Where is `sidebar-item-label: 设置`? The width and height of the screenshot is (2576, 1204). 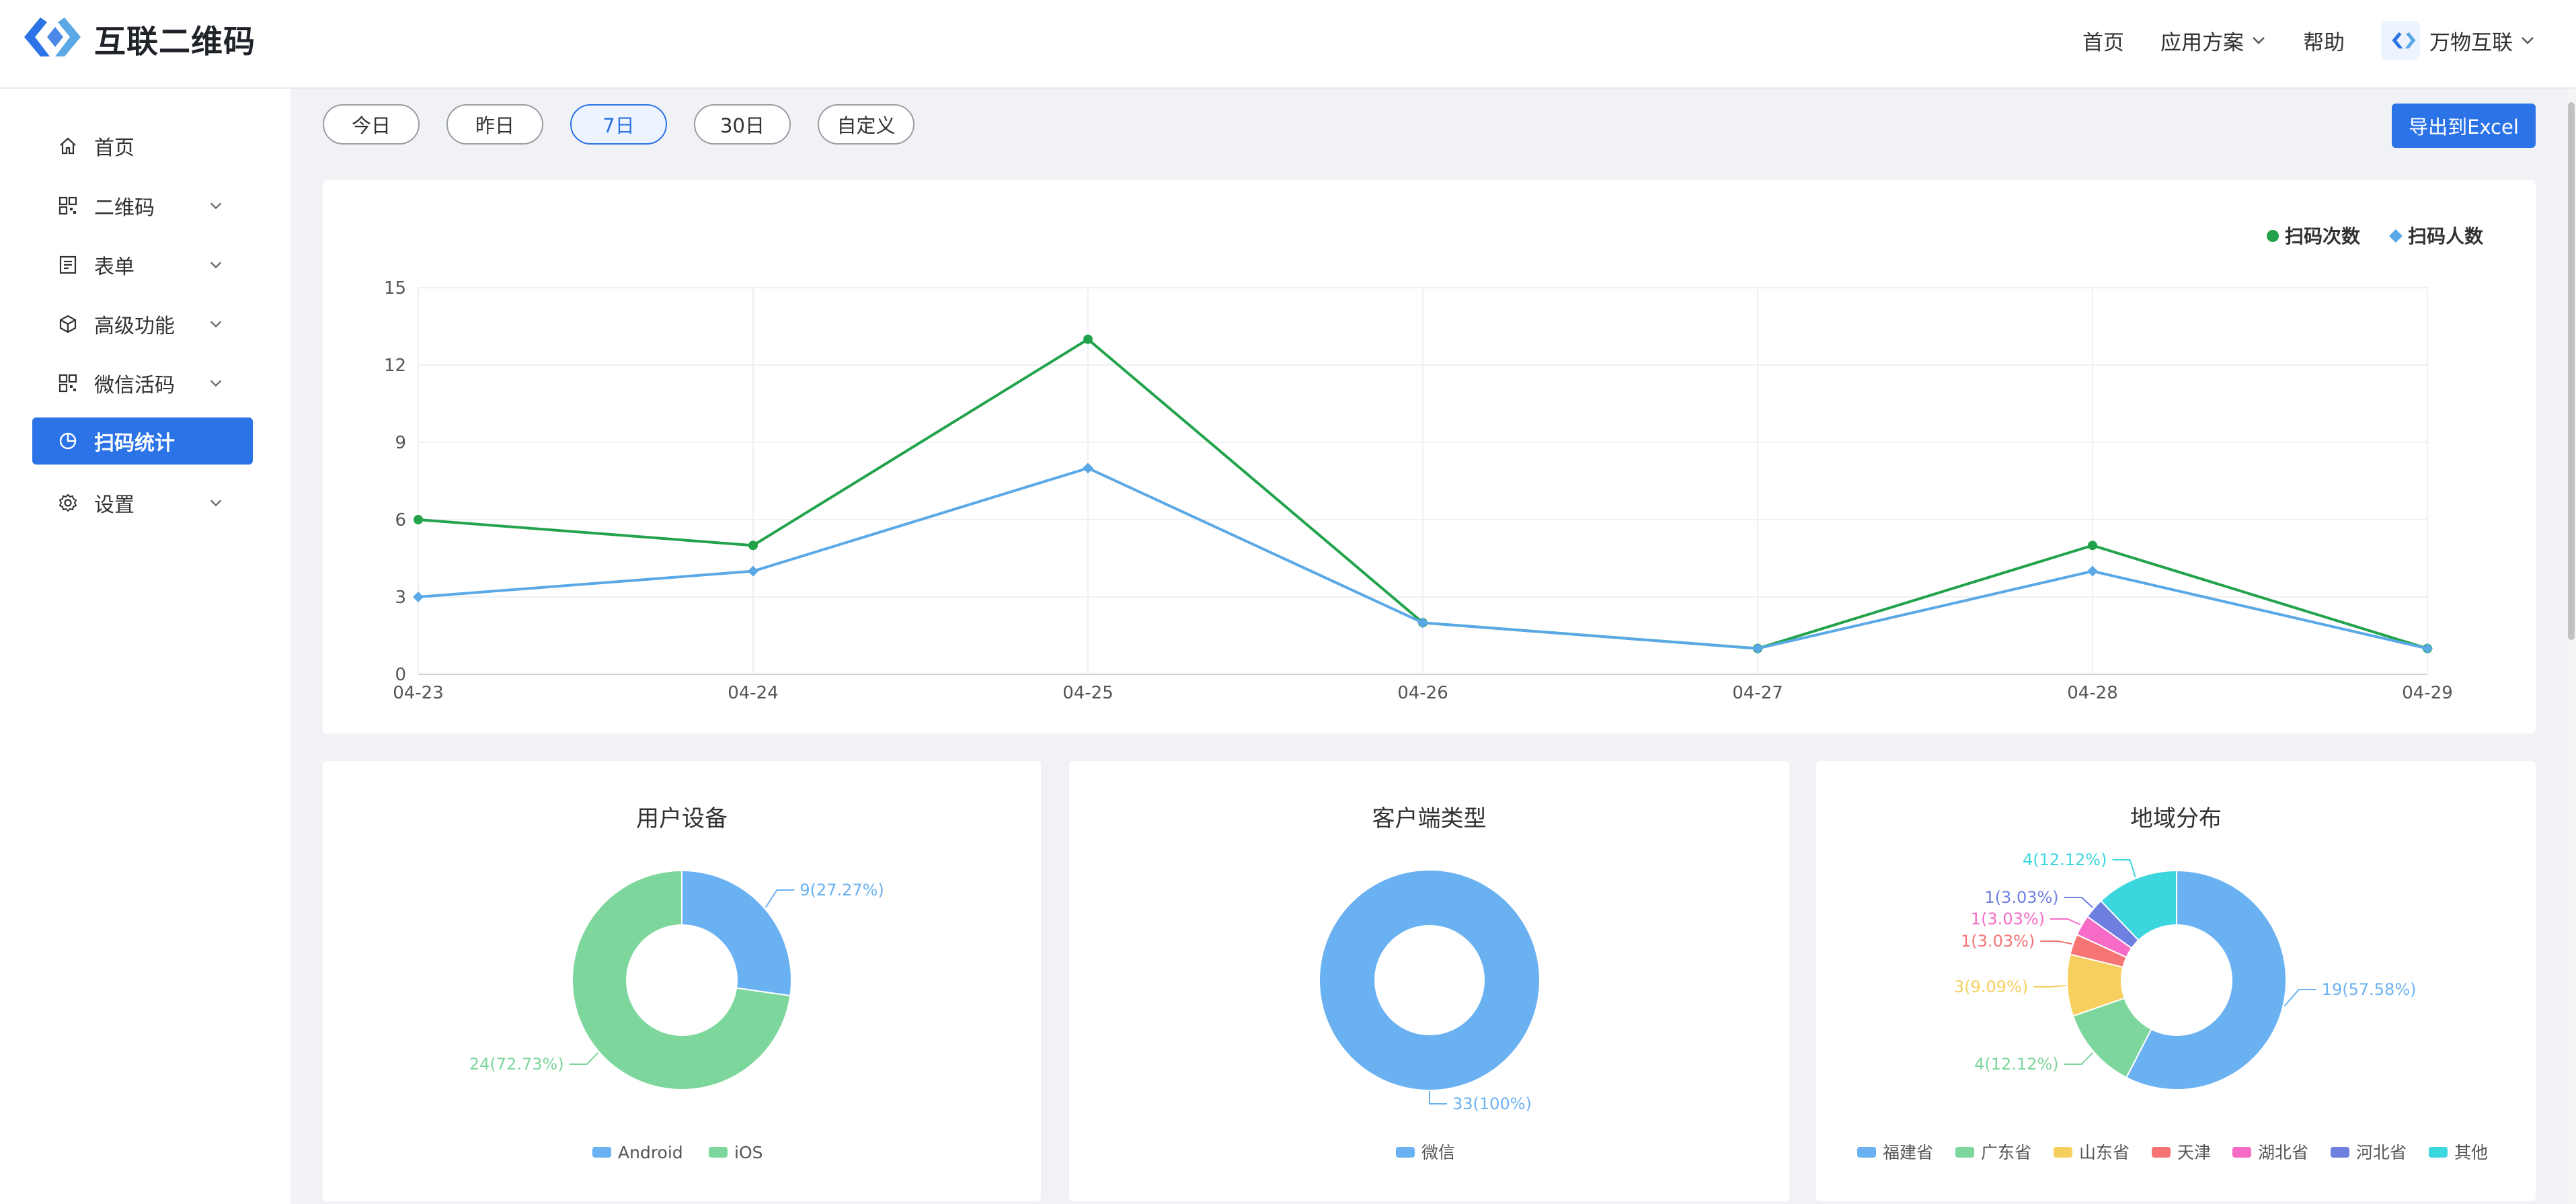 sidebar-item-label: 设置 is located at coordinates (114, 505).